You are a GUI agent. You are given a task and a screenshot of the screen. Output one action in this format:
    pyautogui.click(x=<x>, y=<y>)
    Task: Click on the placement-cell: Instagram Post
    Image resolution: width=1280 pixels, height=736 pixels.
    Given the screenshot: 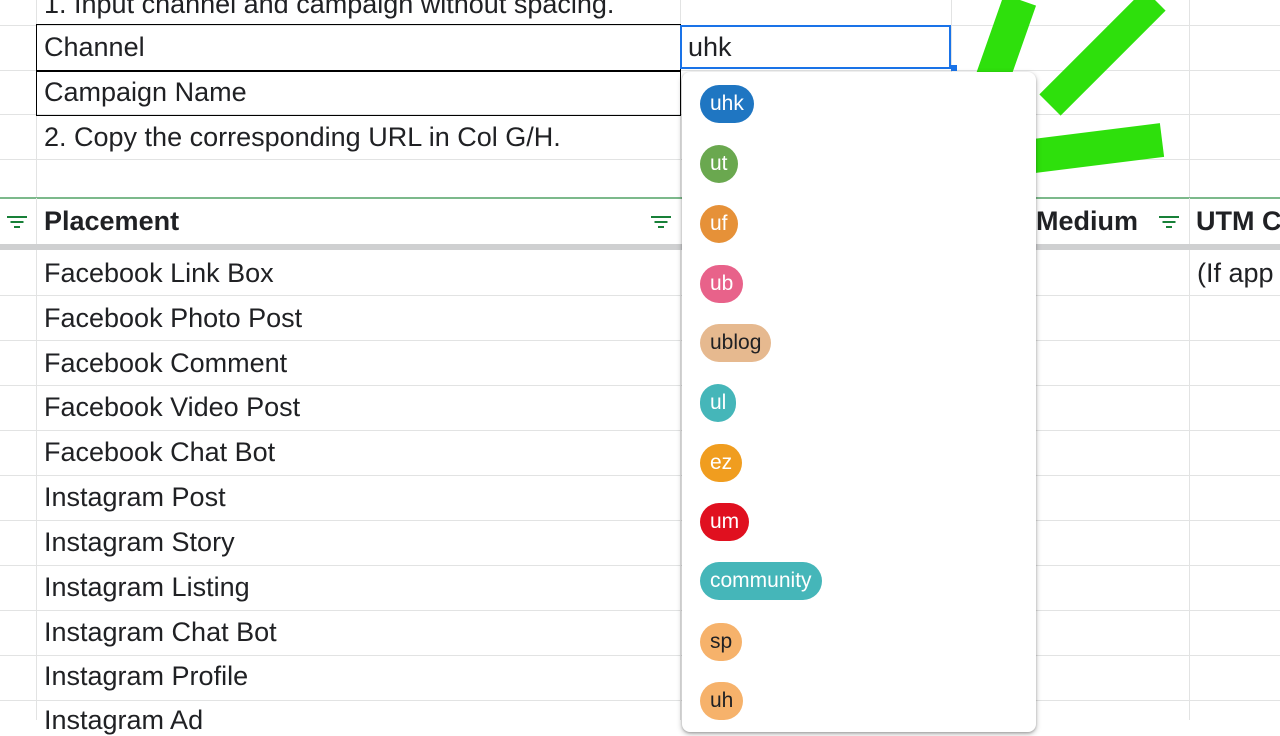 What is the action you would take?
    pyautogui.click(x=135, y=497)
    